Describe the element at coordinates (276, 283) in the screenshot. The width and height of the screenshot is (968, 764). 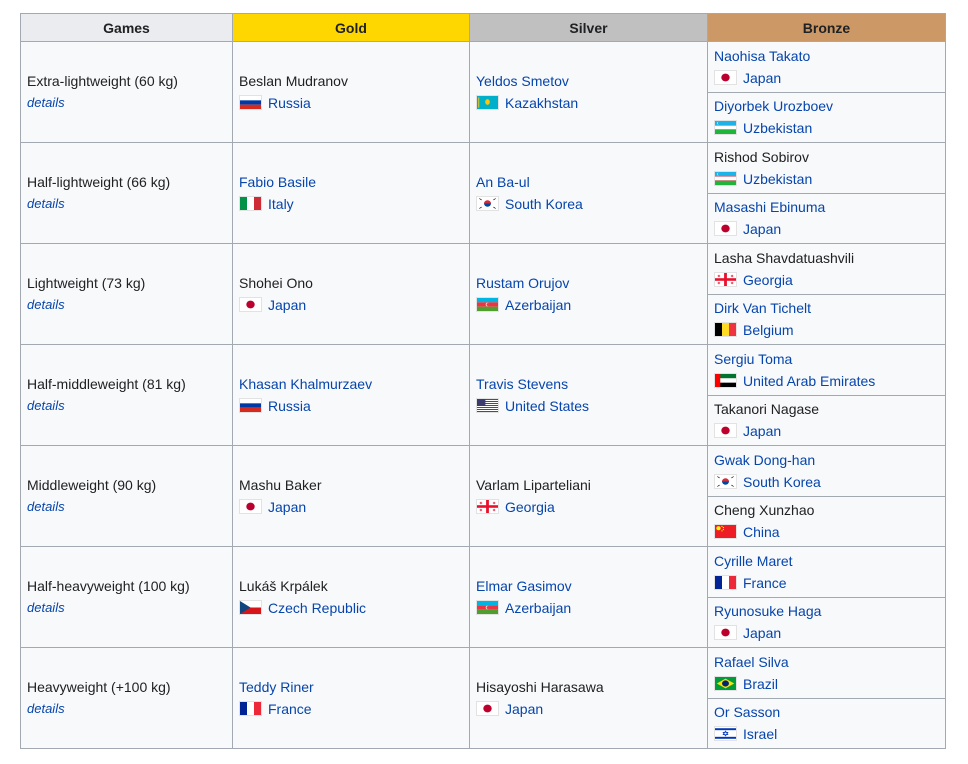
I see `gold-athlete-name: Shohei Ono` at that location.